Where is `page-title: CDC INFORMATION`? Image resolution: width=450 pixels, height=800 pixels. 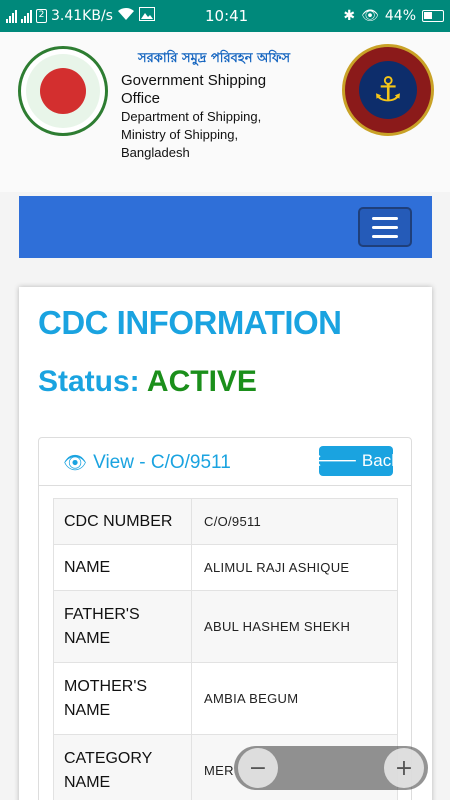 page-title: CDC INFORMATION is located at coordinates (190, 322).